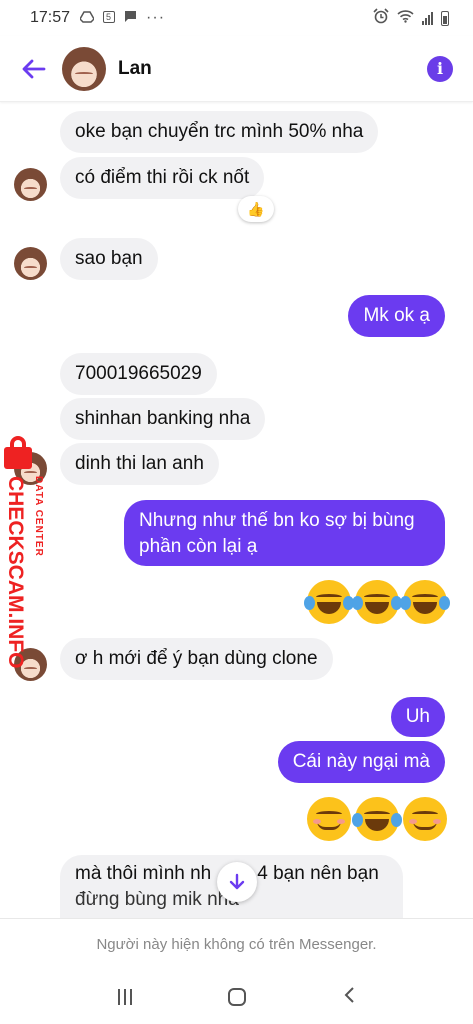  Describe the element at coordinates (15, 572) in the screenshot. I see `watermark-brand: CHECKSCAM.INFO` at that location.